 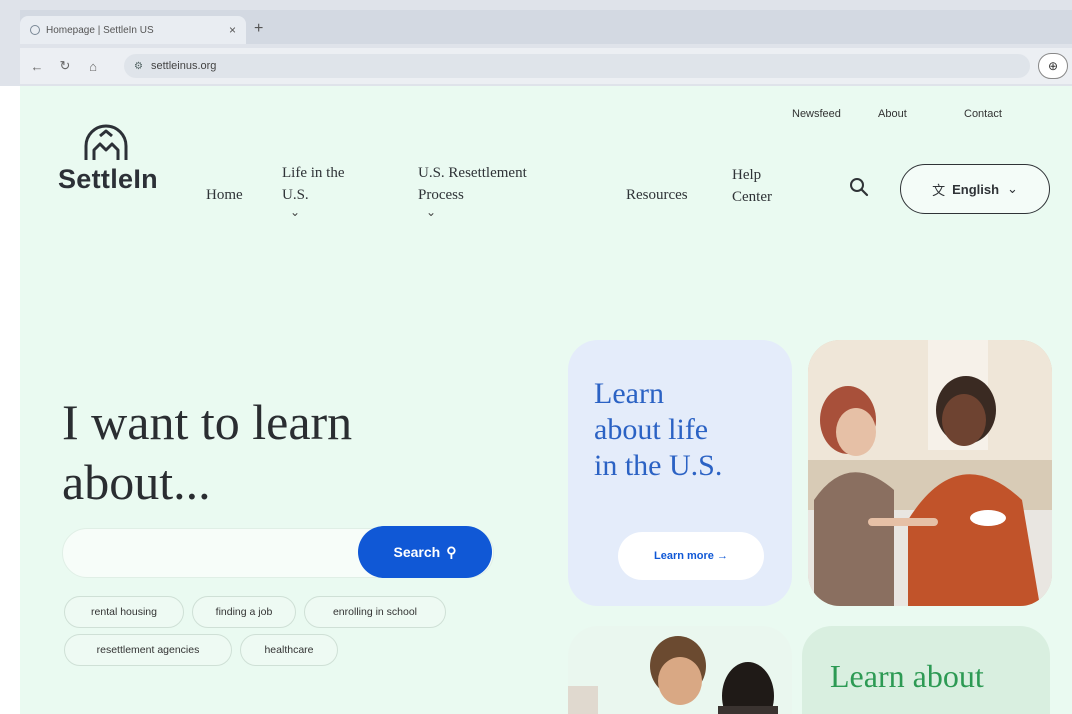 I want to click on browser-tab: Homepage | SettleIn US ×, so click(x=133, y=30).